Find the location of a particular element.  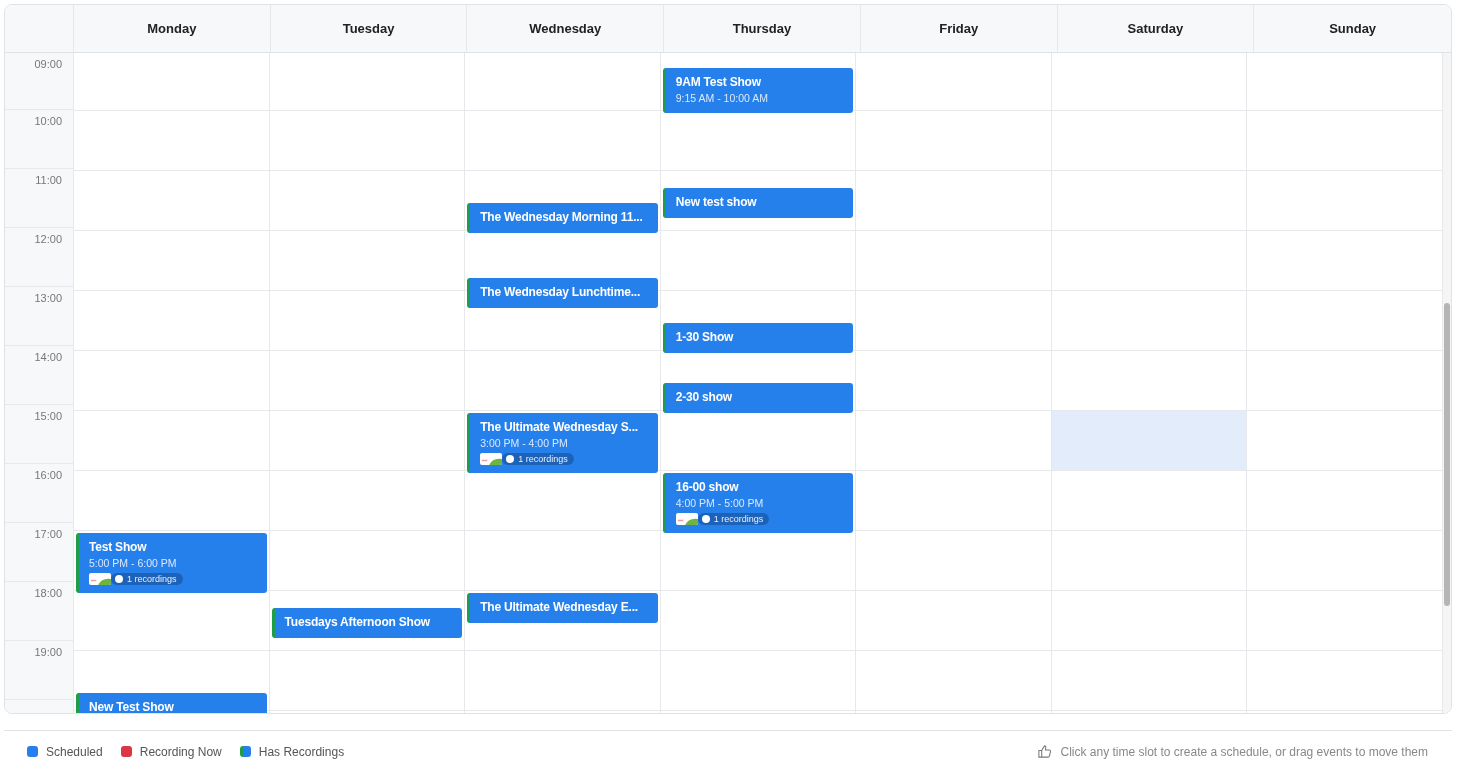

day-header: Friday is located at coordinates (959, 28).